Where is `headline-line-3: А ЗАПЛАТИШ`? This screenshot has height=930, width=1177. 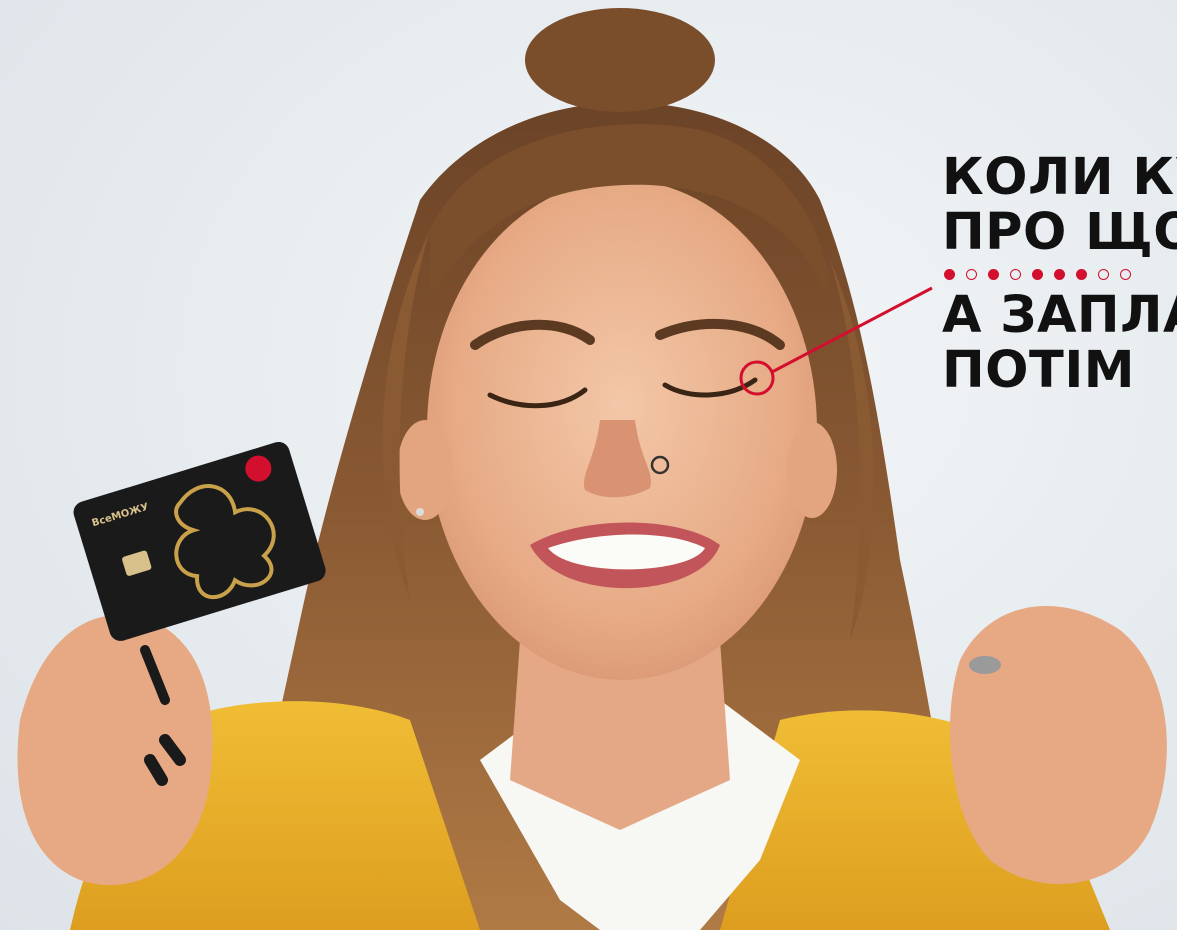
headline-line-3: А ЗАПЛАТИШ is located at coordinates (1059, 315).